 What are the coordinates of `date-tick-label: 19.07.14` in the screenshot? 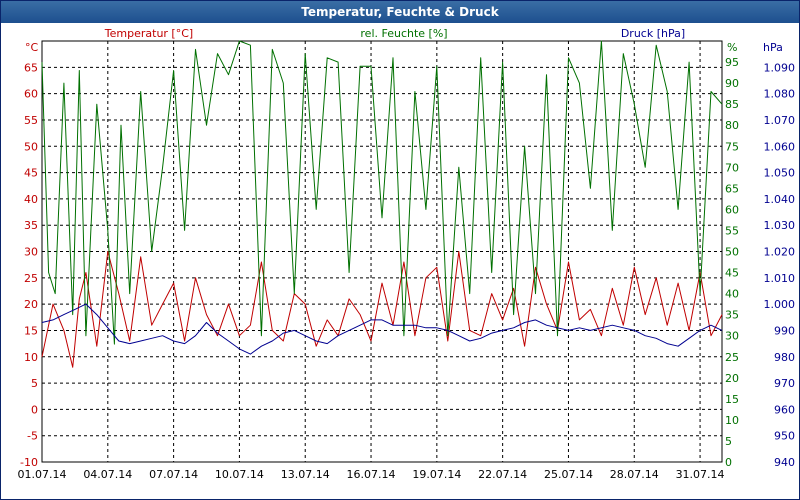 It's located at (436, 474).